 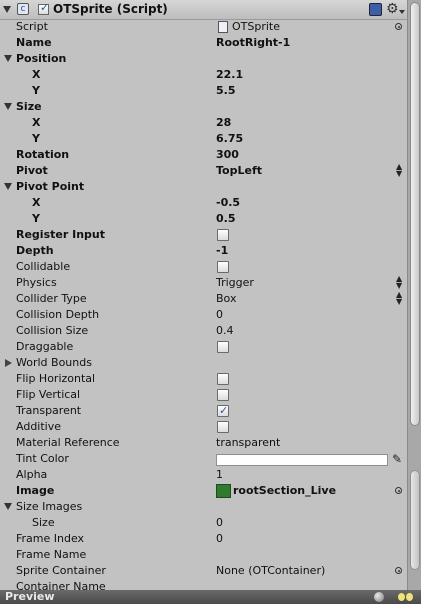 What do you see at coordinates (203, 155) in the screenshot?
I see `field-rotation: Rotation 300` at bounding box center [203, 155].